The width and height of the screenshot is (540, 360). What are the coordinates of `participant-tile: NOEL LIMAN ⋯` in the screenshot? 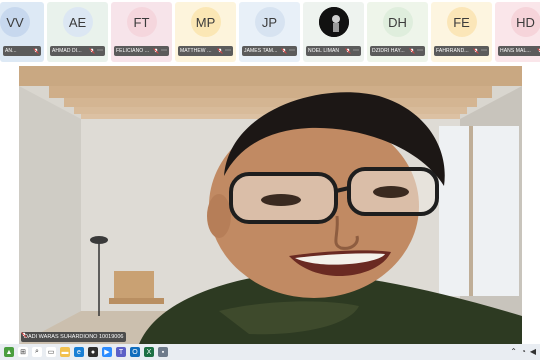 It's located at (333, 32).